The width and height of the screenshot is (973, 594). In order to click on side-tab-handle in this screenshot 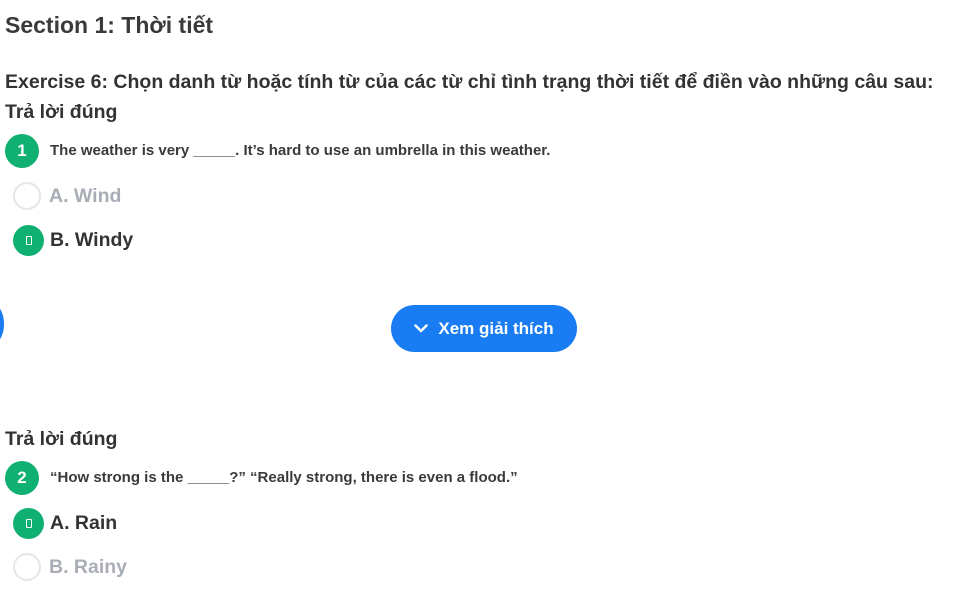, I will do `click(2, 324)`.